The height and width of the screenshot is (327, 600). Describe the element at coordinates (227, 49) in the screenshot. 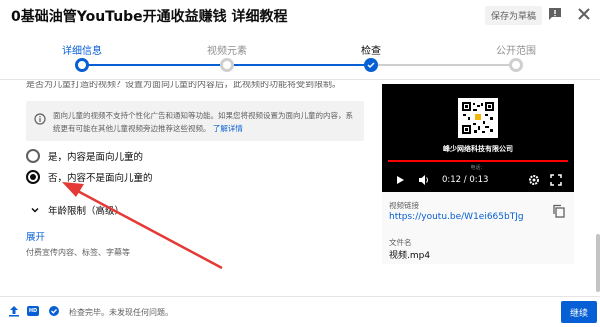

I see `tab-video-elements: 视频元素` at that location.